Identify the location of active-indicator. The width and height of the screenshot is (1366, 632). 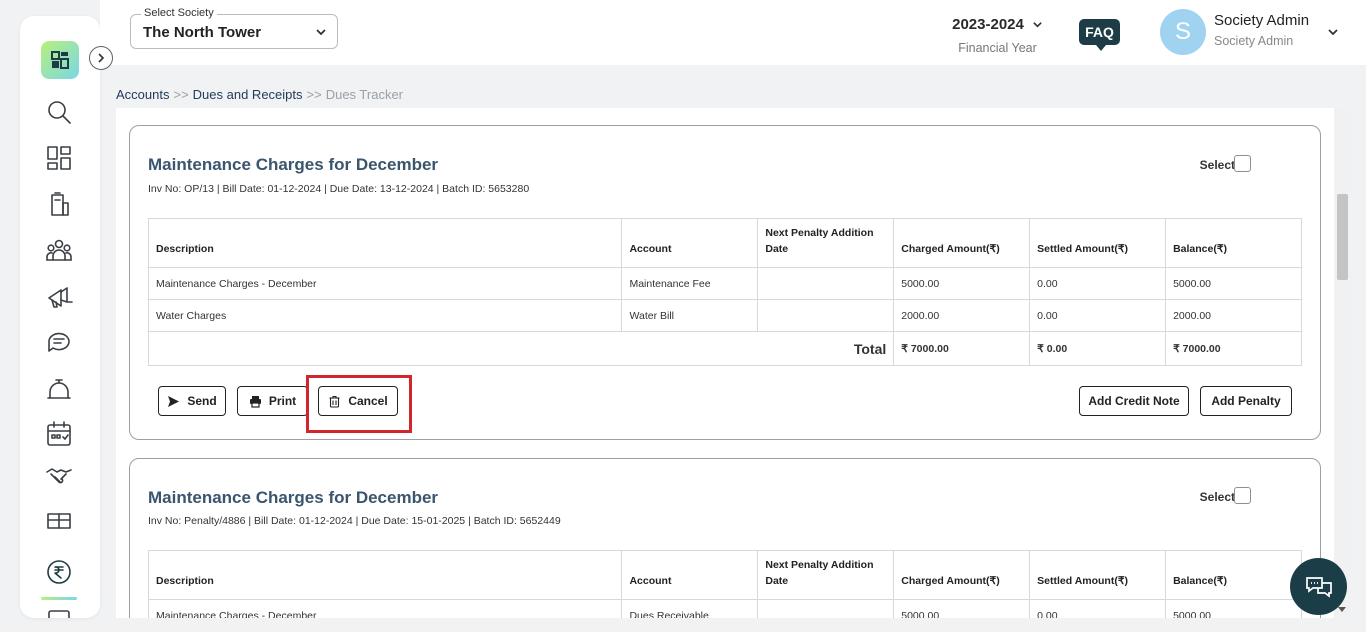
(59, 598).